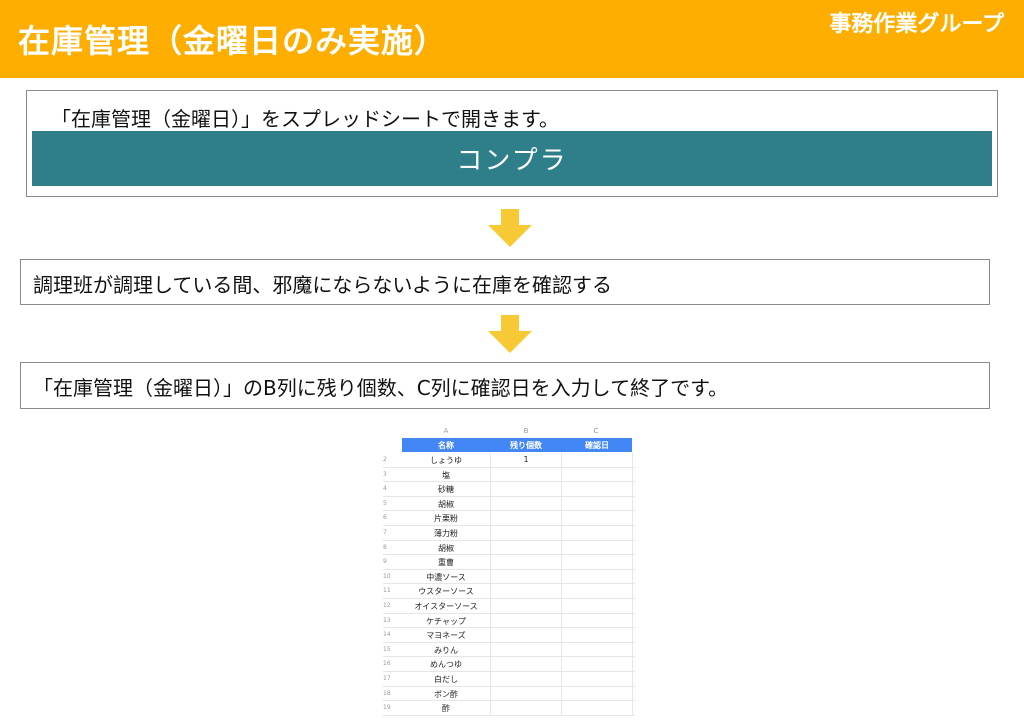 This screenshot has height=722, width=1024. Describe the element at coordinates (446, 475) in the screenshot. I see `cell-item-name: 塩` at that location.